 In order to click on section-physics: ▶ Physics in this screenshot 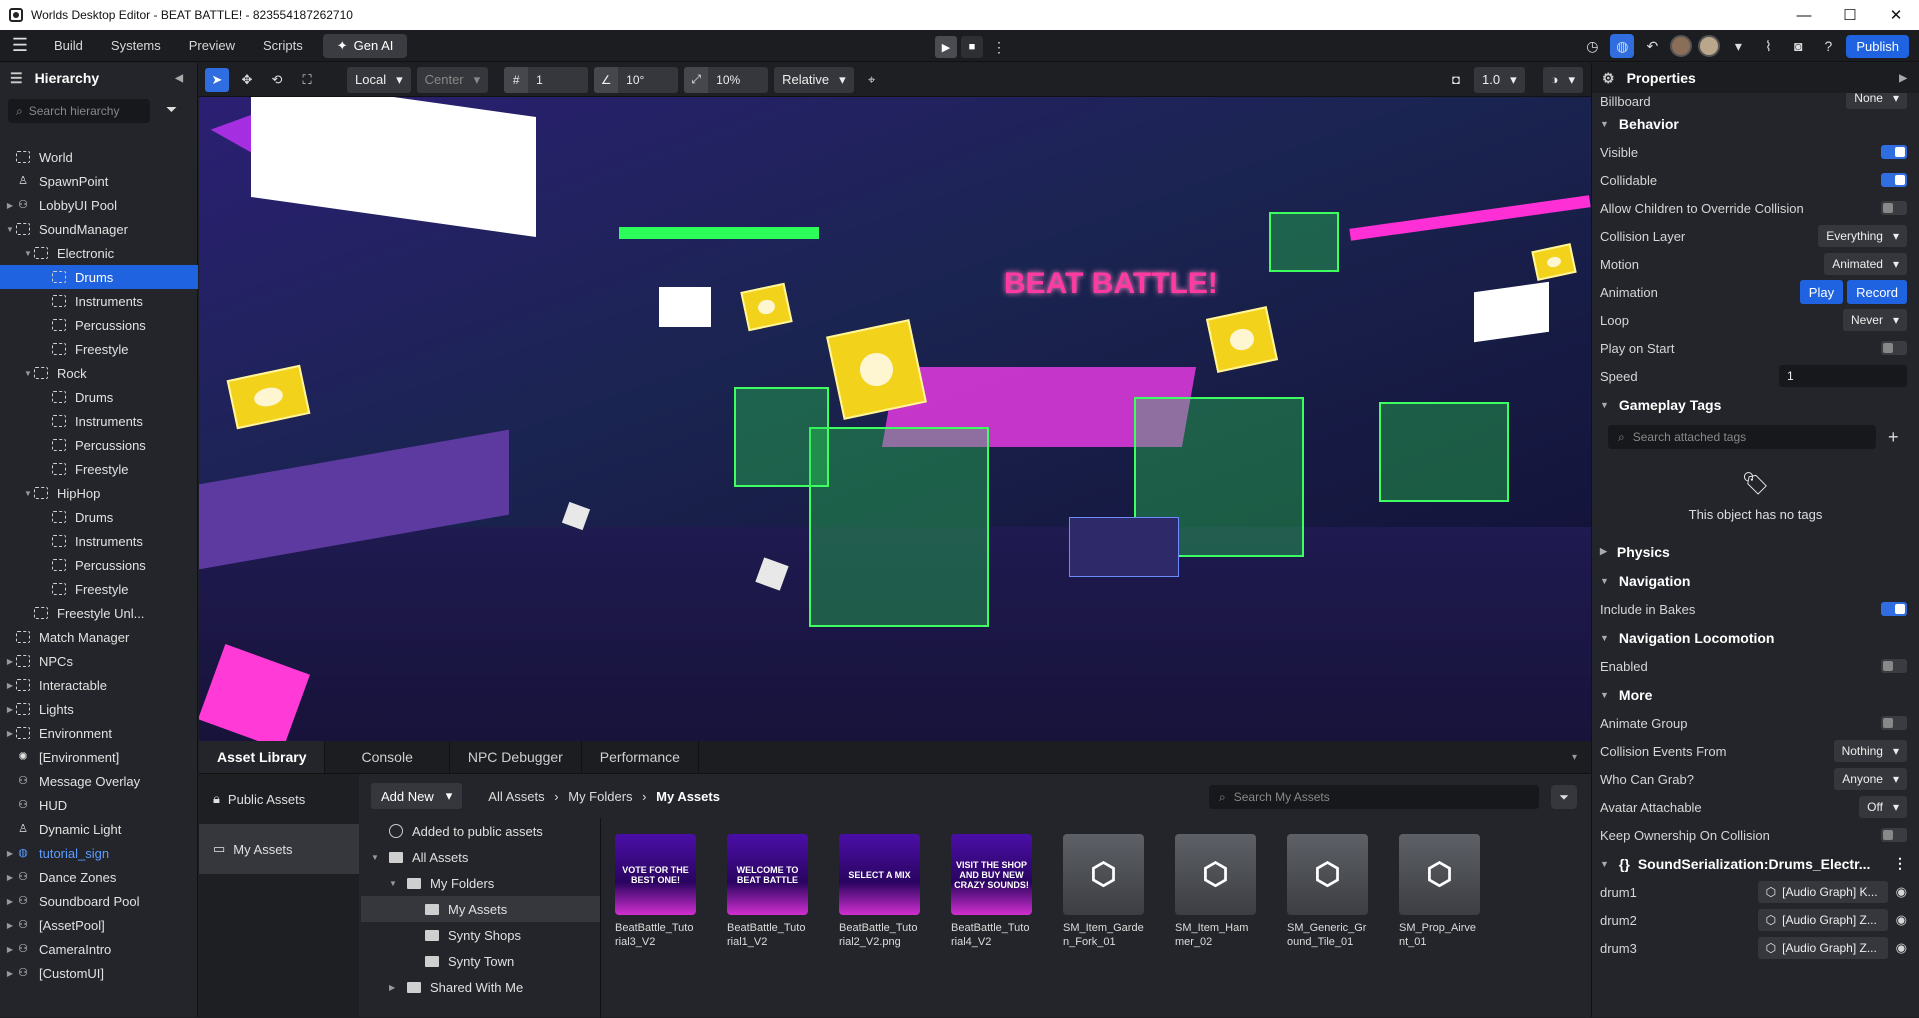, I will do `click(1755, 551)`.